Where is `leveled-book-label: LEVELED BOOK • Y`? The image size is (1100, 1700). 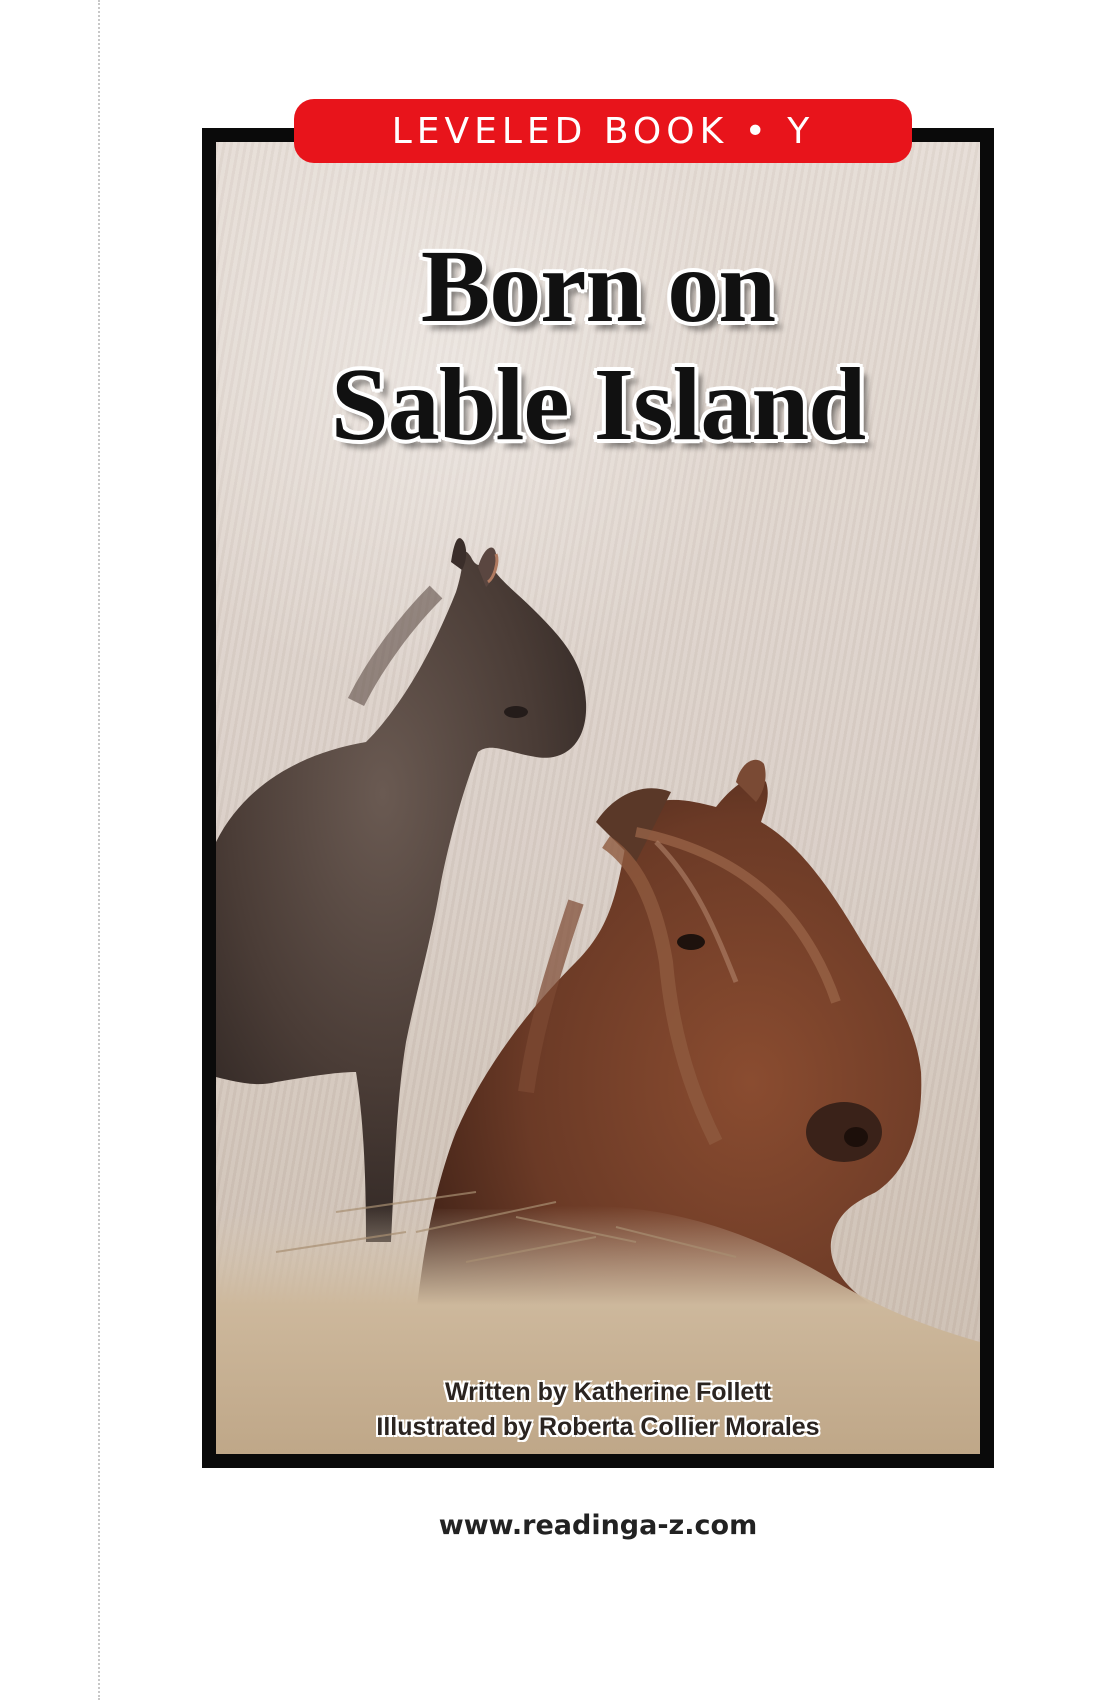 leveled-book-label: LEVELED BOOK • Y is located at coordinates (603, 131).